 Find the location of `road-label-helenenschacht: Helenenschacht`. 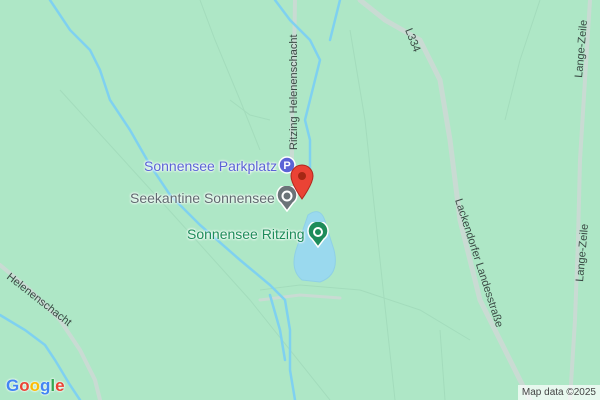

road-label-helenenschacht: Helenenschacht is located at coordinates (39, 300).